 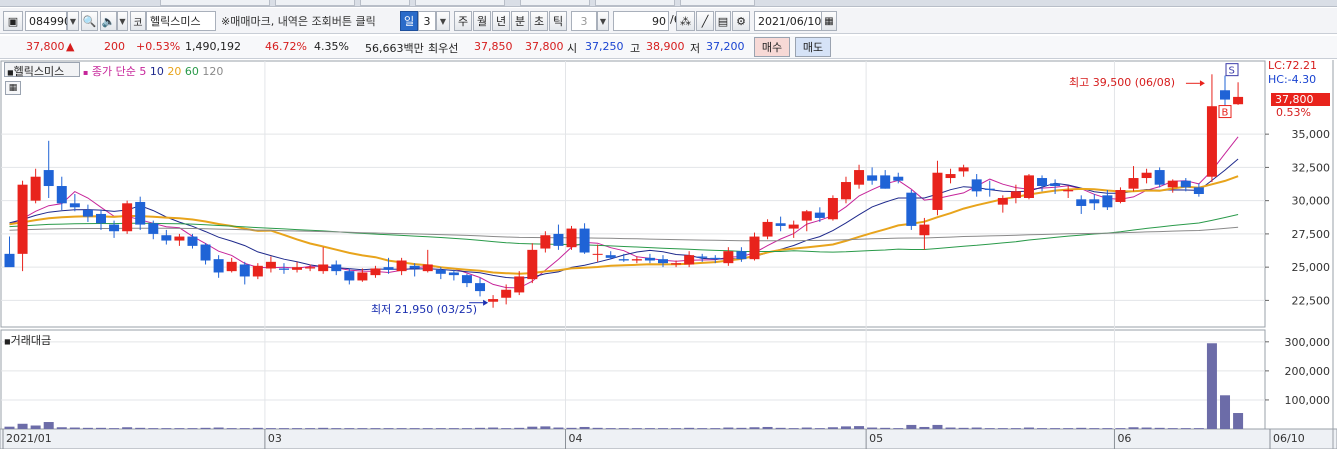 I want to click on ma20-label: 20, so click(x=174, y=71).